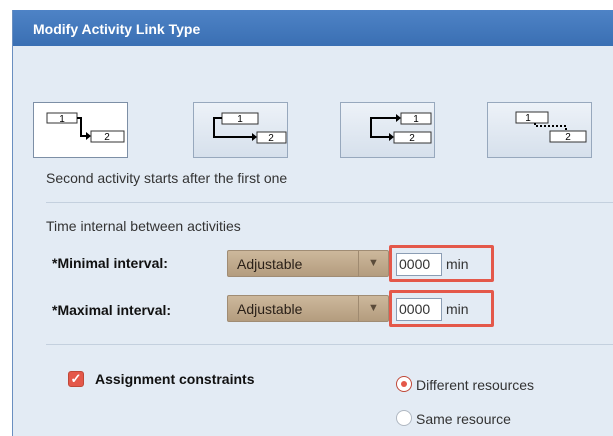 Image resolution: width=613 pixels, height=436 pixels. Describe the element at coordinates (76, 379) in the screenshot. I see `assignment-constraints-checkbox: ✓` at that location.